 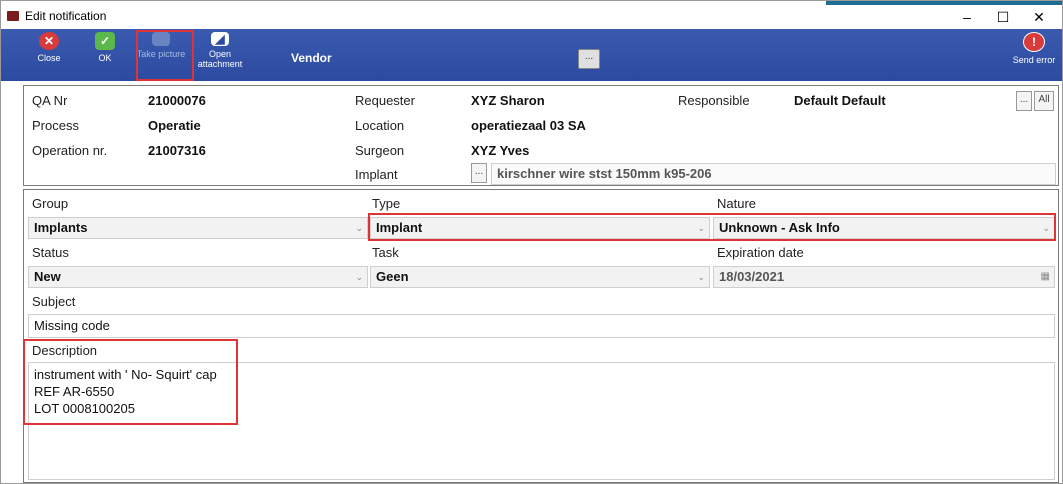 I want to click on open-attachment-label-1: Open, so click(x=220, y=54).